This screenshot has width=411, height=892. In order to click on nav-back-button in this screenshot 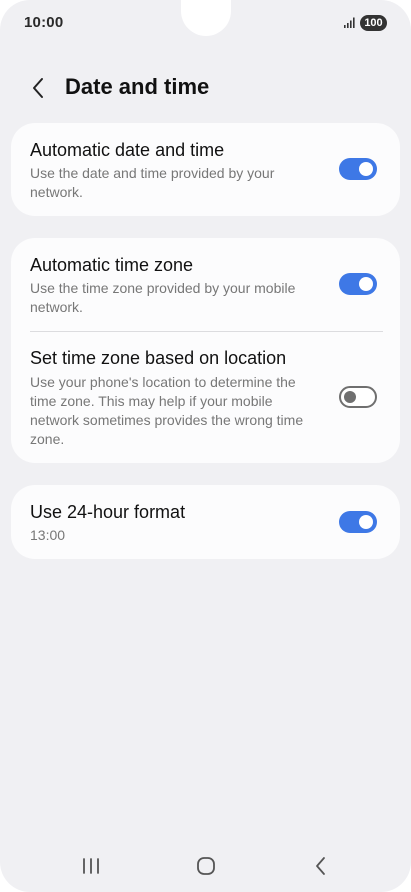, I will do `click(321, 866)`.